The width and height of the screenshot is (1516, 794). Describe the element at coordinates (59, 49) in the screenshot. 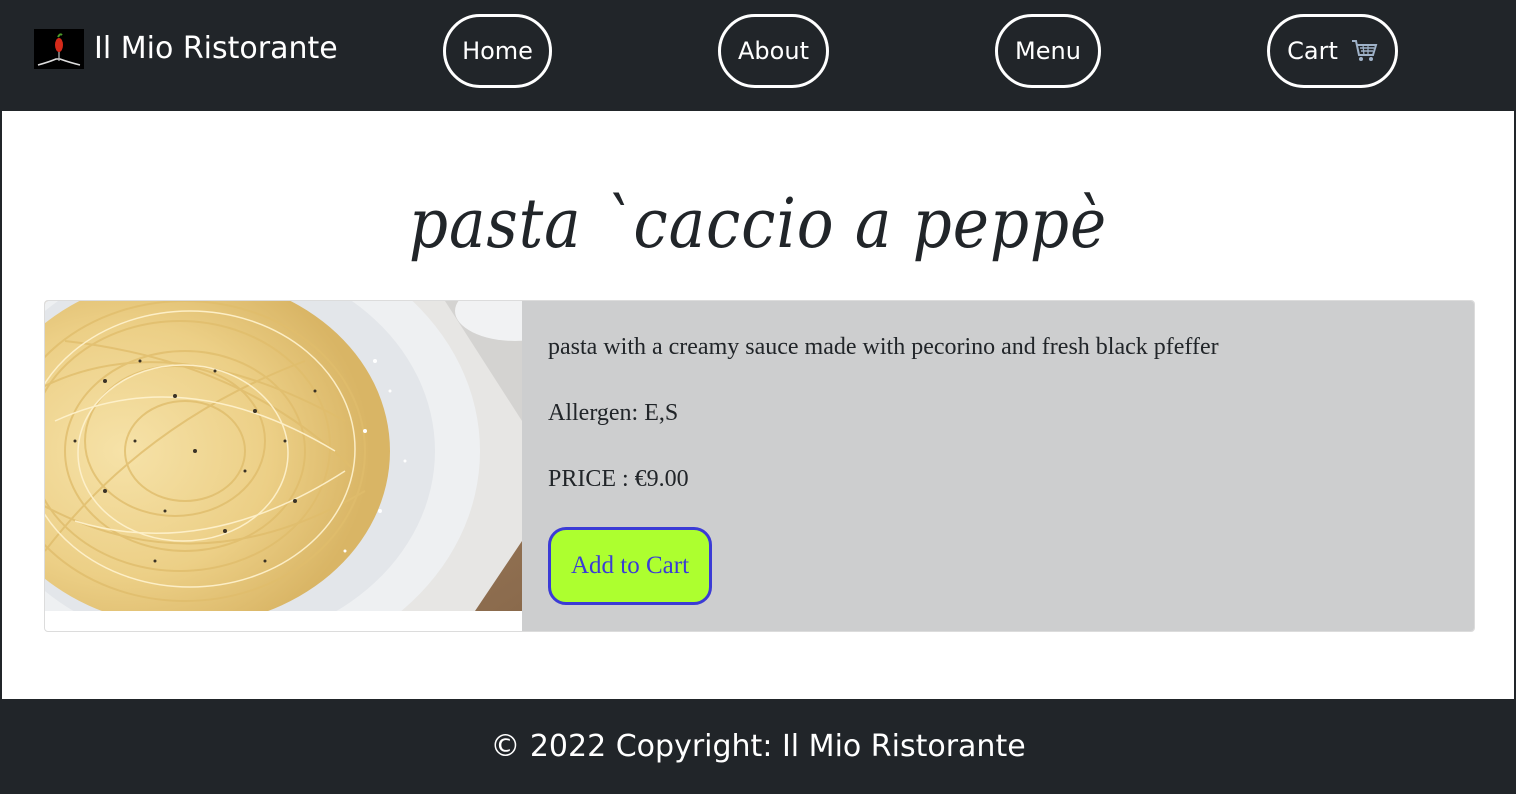

I see `restaurant-logo-icon` at that location.